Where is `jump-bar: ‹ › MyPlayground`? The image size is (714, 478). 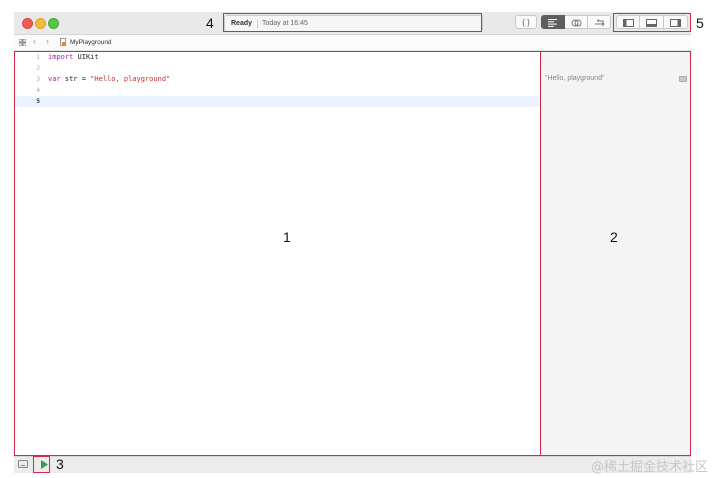 jump-bar: ‹ › MyPlayground is located at coordinates (352, 43).